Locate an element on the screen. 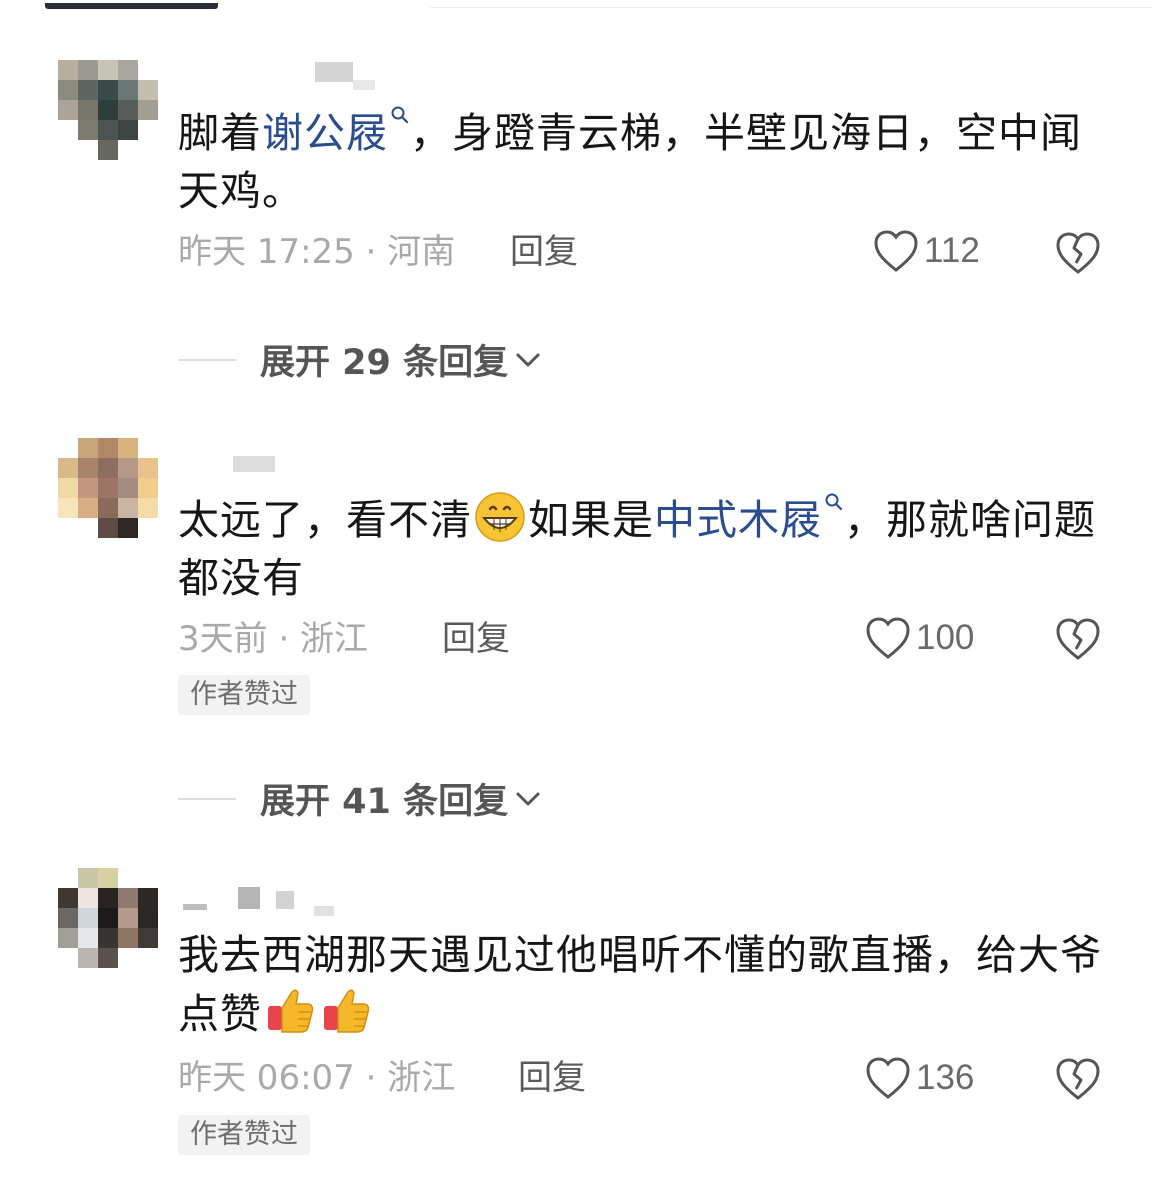  expand-replies-button: 展开 41 条回复 is located at coordinates (360, 798).